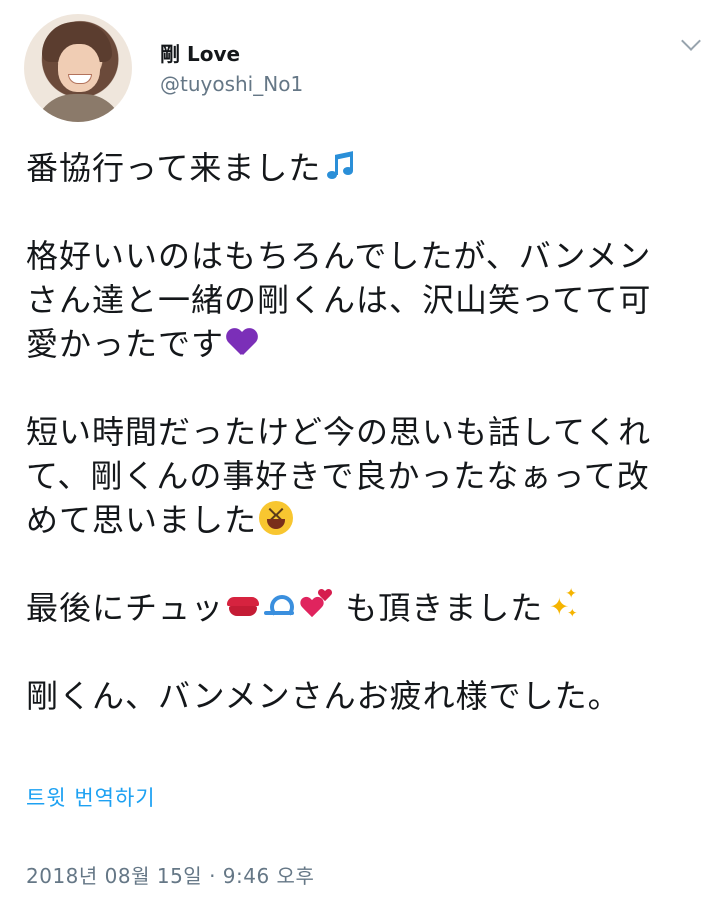  What do you see at coordinates (366, 168) in the screenshot?
I see `tweet-line: 番協行って来ました` at bounding box center [366, 168].